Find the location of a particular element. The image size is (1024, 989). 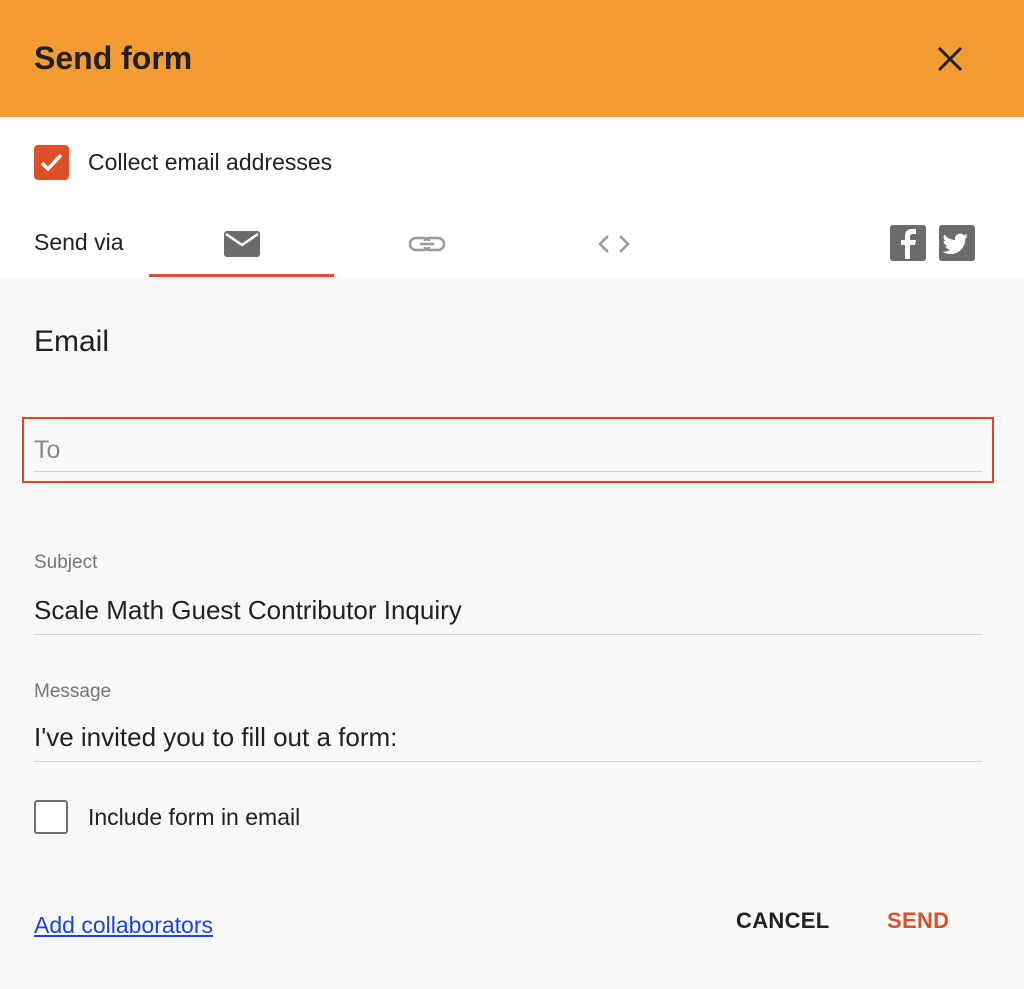

cancel-button: CANCEL is located at coordinates (782, 921).